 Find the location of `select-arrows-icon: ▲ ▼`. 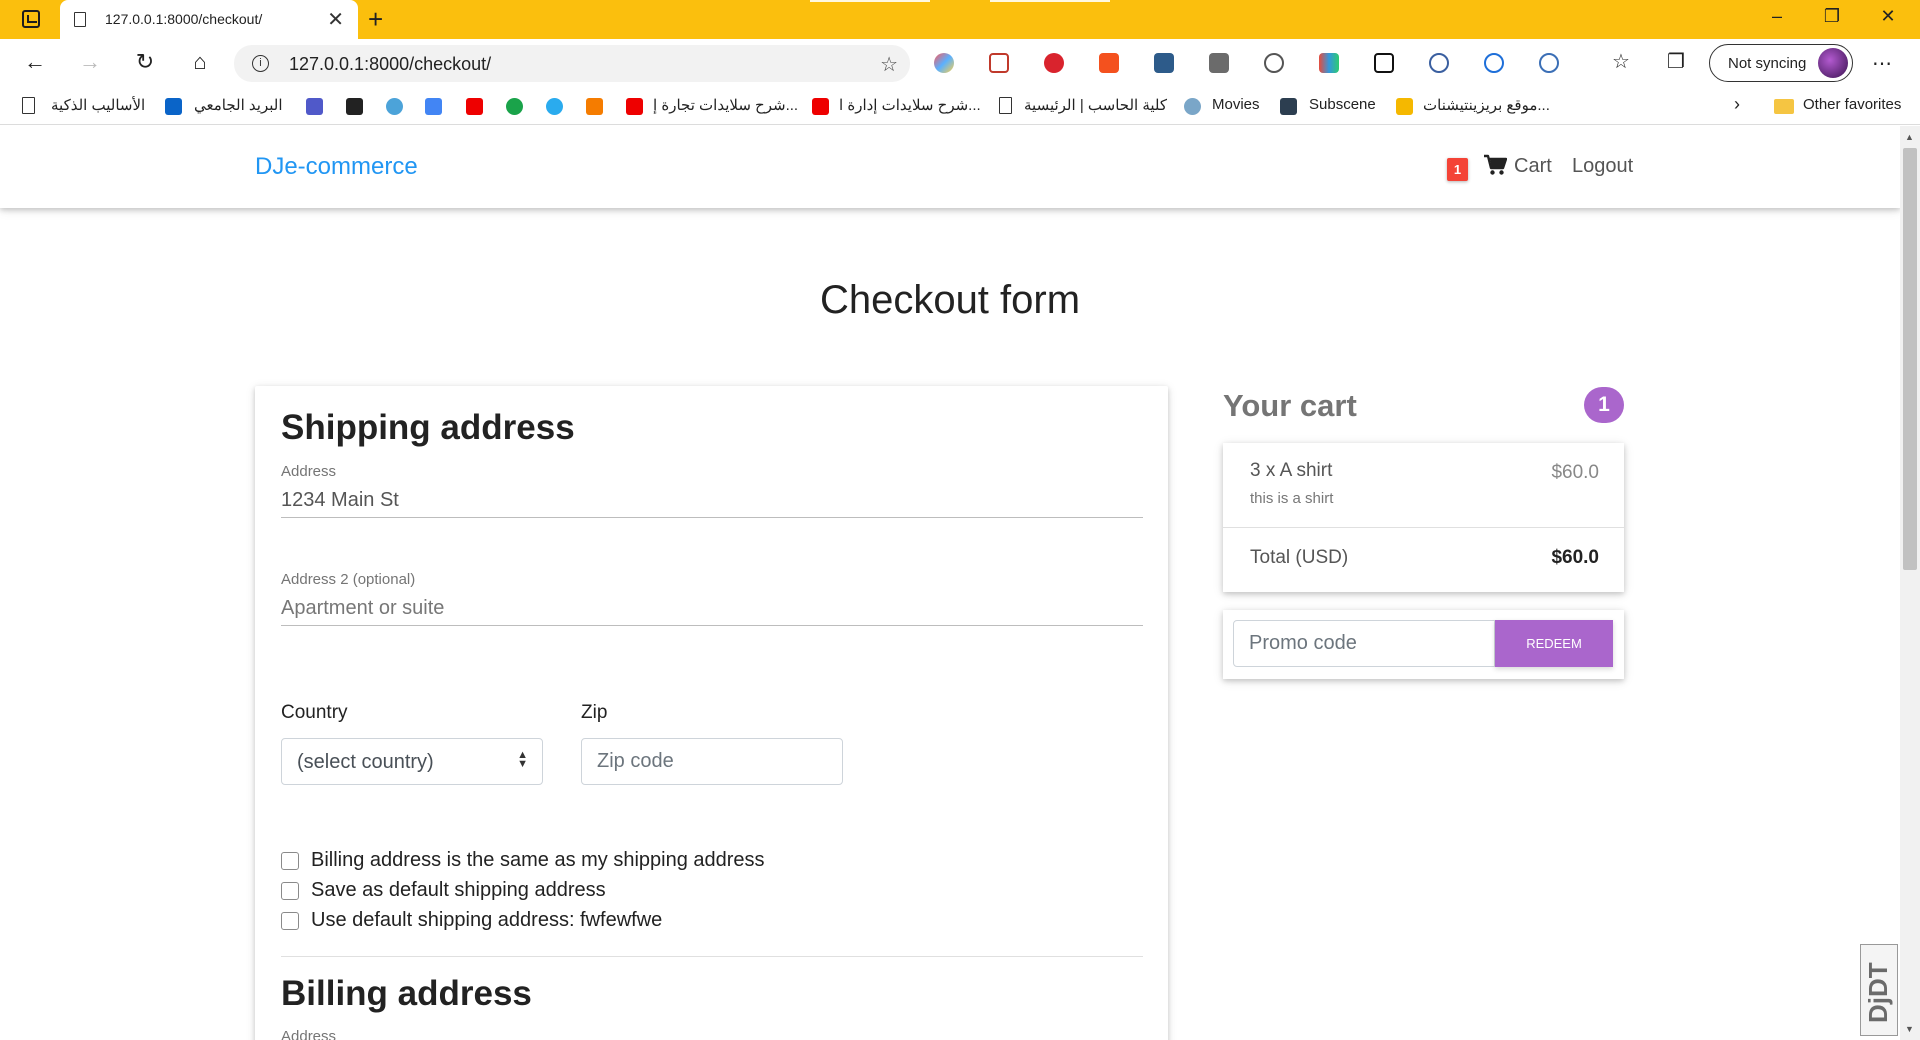

select-arrows-icon: ▲ ▼ is located at coordinates (522, 759).